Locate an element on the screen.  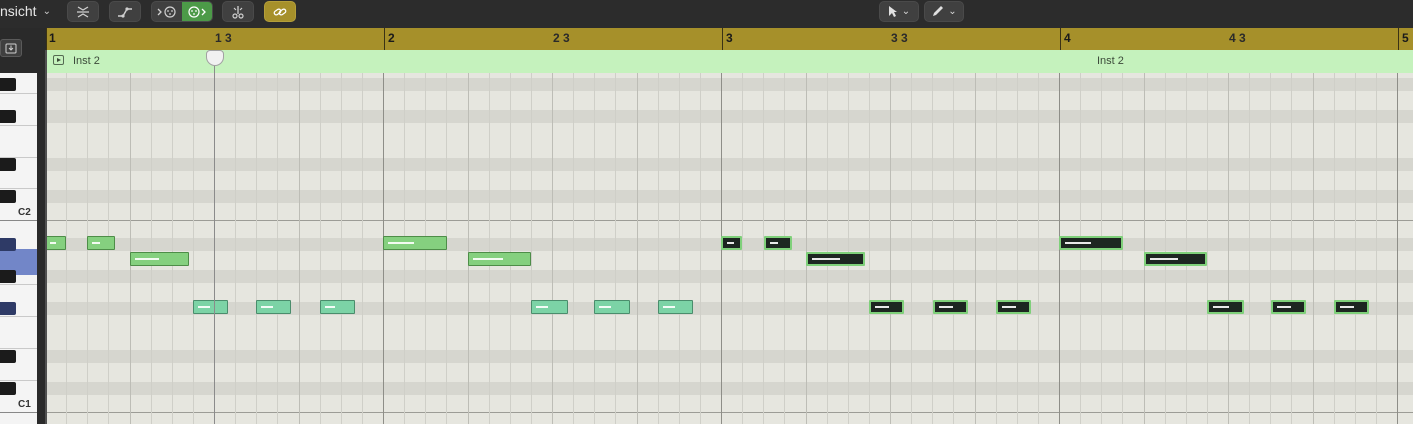
split-button is located at coordinates (238, 11).